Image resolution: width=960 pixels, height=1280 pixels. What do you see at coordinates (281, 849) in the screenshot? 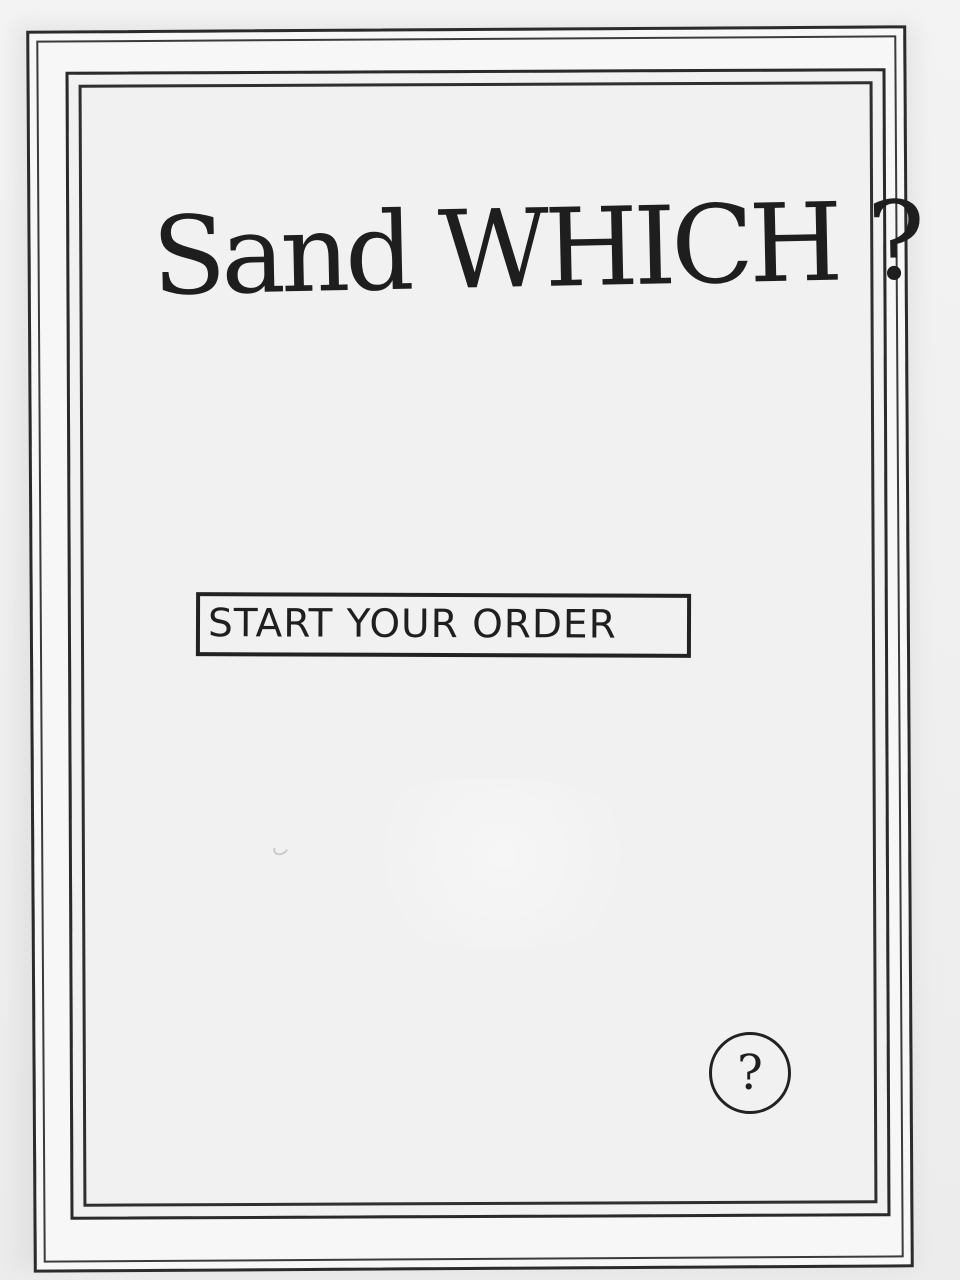
I see `pen-mark` at bounding box center [281, 849].